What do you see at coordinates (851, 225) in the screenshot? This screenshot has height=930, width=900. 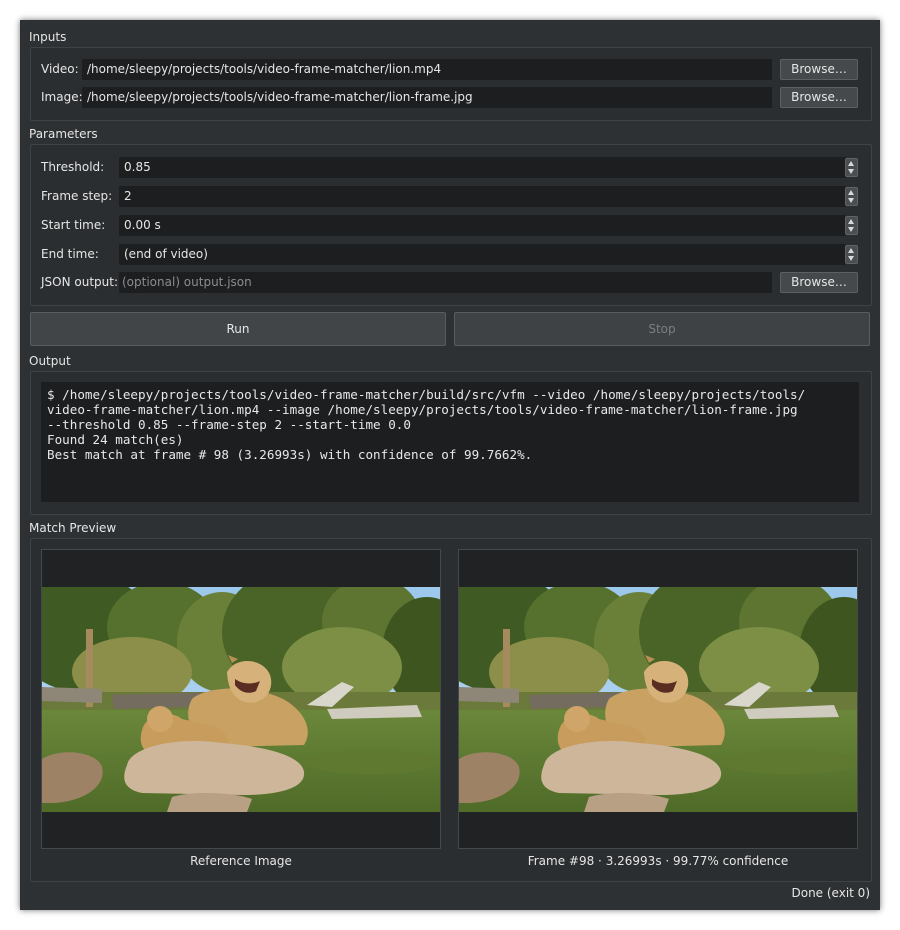 I see `start-time-stepper` at bounding box center [851, 225].